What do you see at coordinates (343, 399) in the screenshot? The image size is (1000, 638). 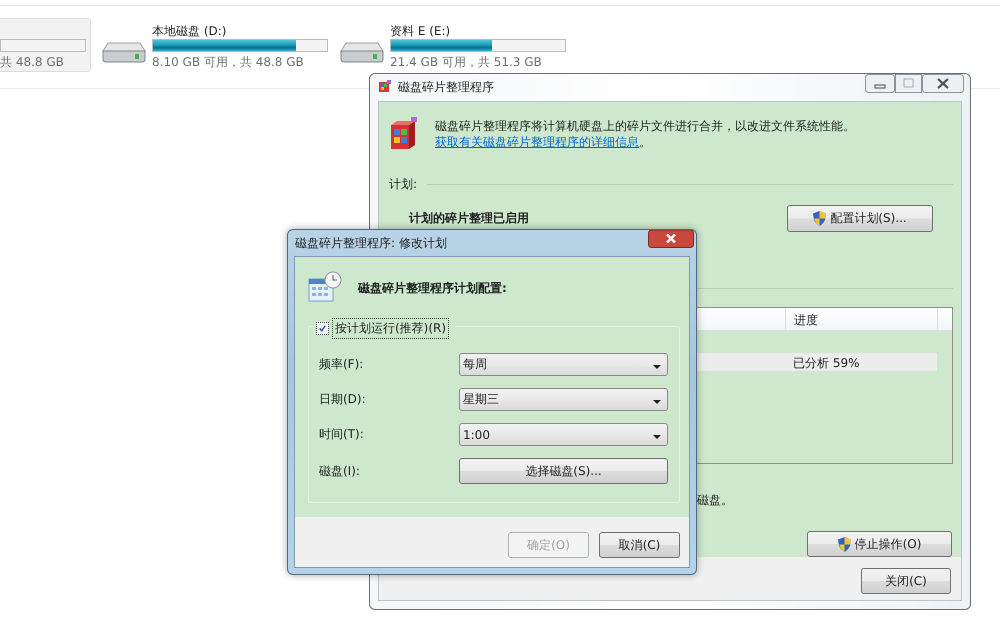 I see `field-label: 日期(D):` at bounding box center [343, 399].